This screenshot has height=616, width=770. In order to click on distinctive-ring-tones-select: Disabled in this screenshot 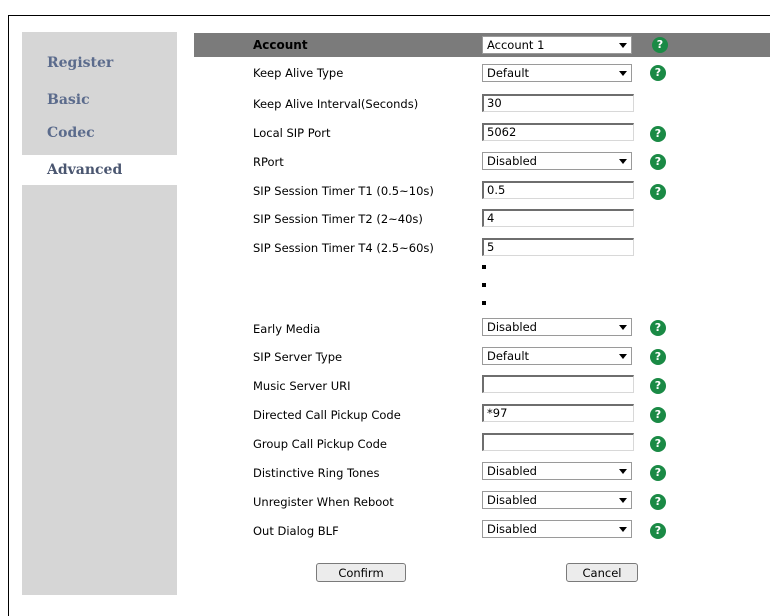, I will do `click(557, 471)`.